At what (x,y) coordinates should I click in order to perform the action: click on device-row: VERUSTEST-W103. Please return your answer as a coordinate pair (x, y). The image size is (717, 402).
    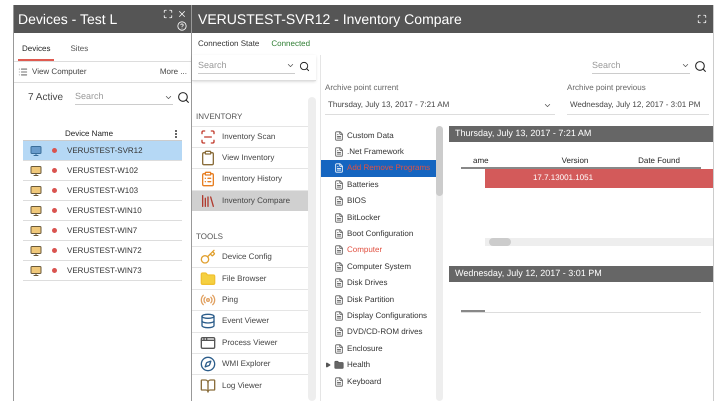
    Looking at the image, I should click on (102, 191).